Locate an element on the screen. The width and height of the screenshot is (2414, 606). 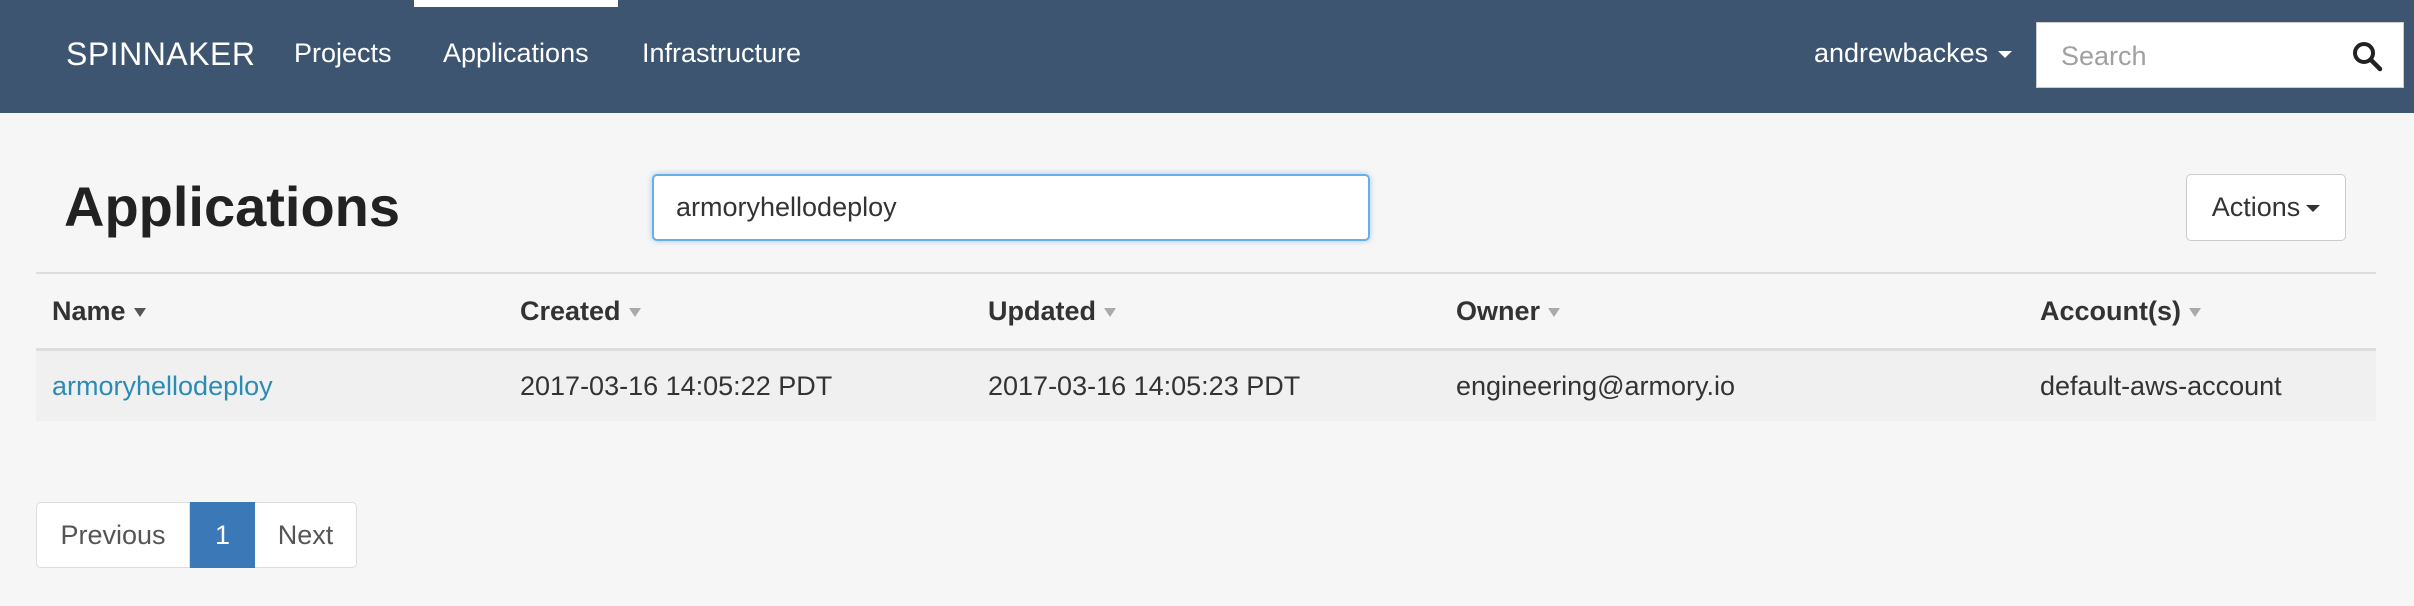
column-header-accounts: Account(s) is located at coordinates (2120, 311).